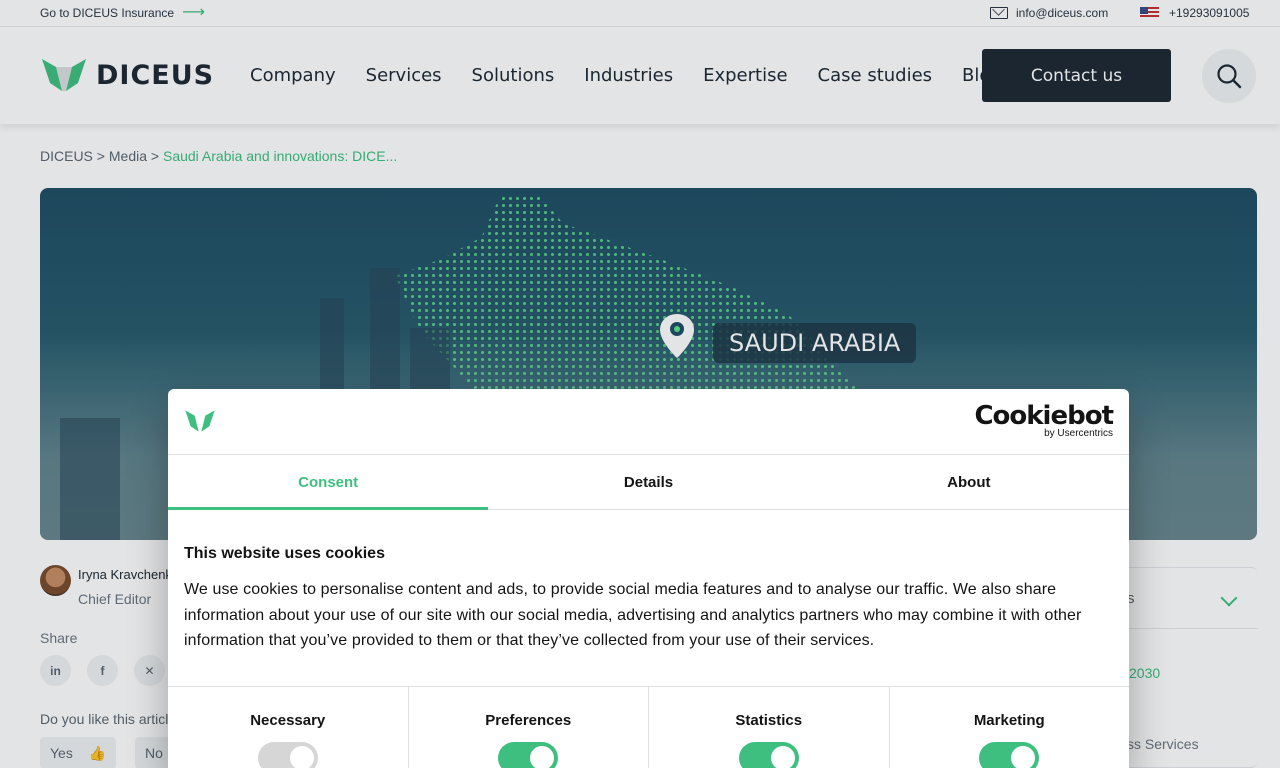 The height and width of the screenshot is (768, 1280). Describe the element at coordinates (287, 755) in the screenshot. I see `necessary-toggle` at that location.